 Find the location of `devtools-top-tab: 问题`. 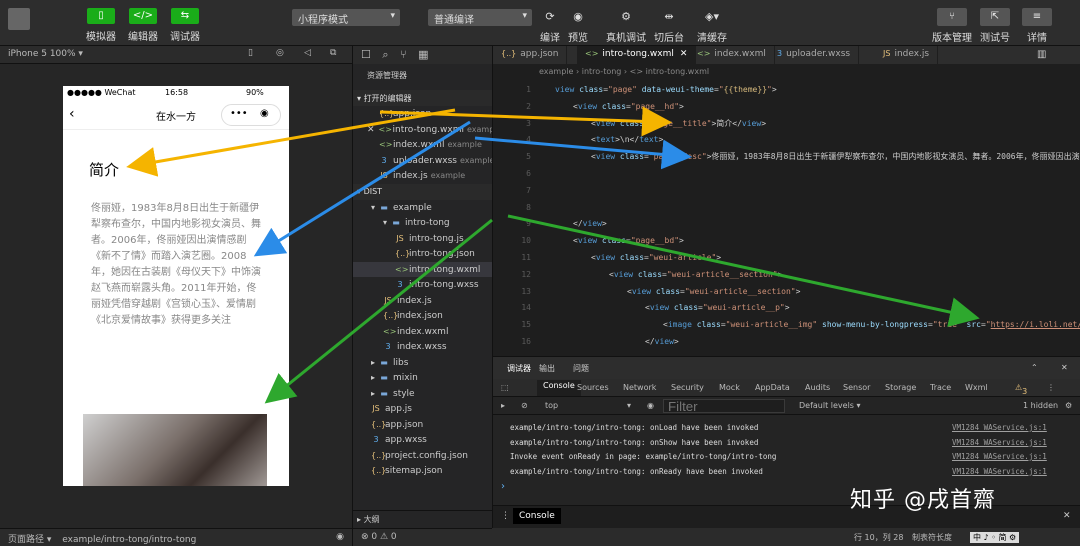

devtools-top-tab: 问题 is located at coordinates (581, 368).